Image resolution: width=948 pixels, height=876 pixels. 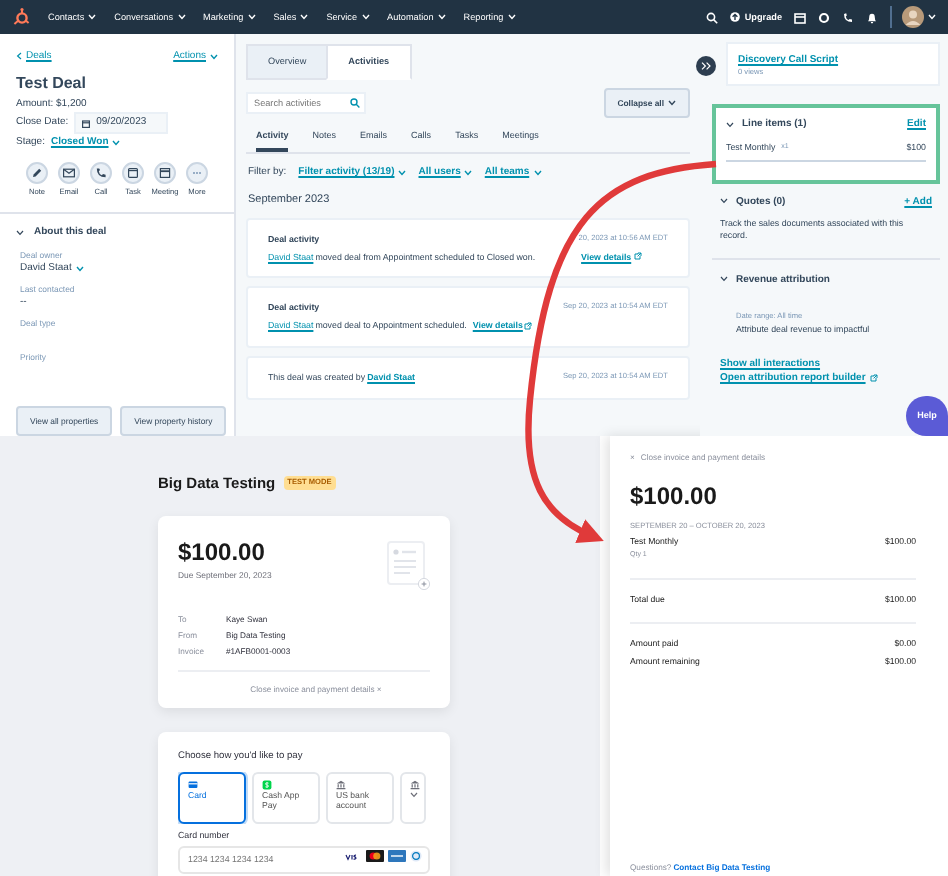 What do you see at coordinates (735, 17) in the screenshot?
I see `upgrade-icon` at bounding box center [735, 17].